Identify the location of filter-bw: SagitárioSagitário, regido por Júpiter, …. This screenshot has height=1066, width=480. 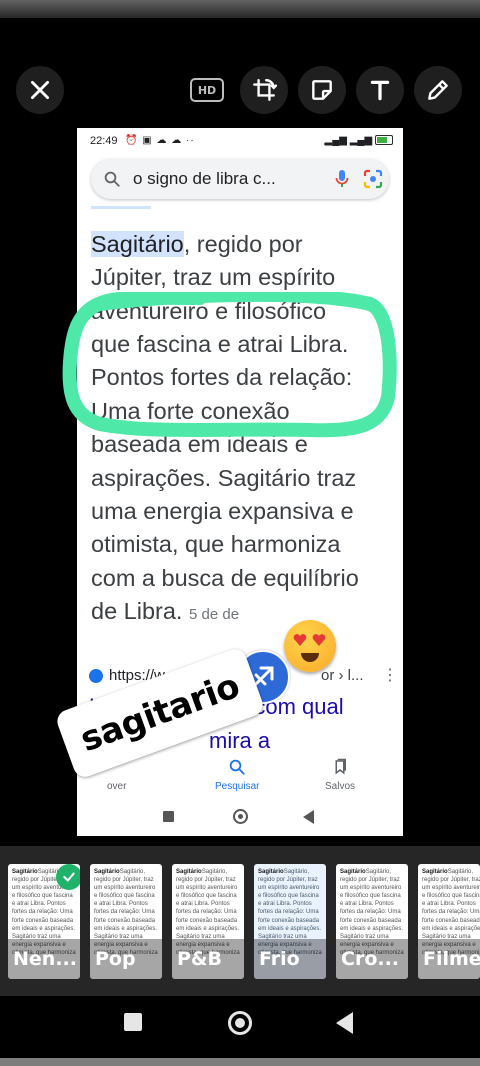
(208, 921).